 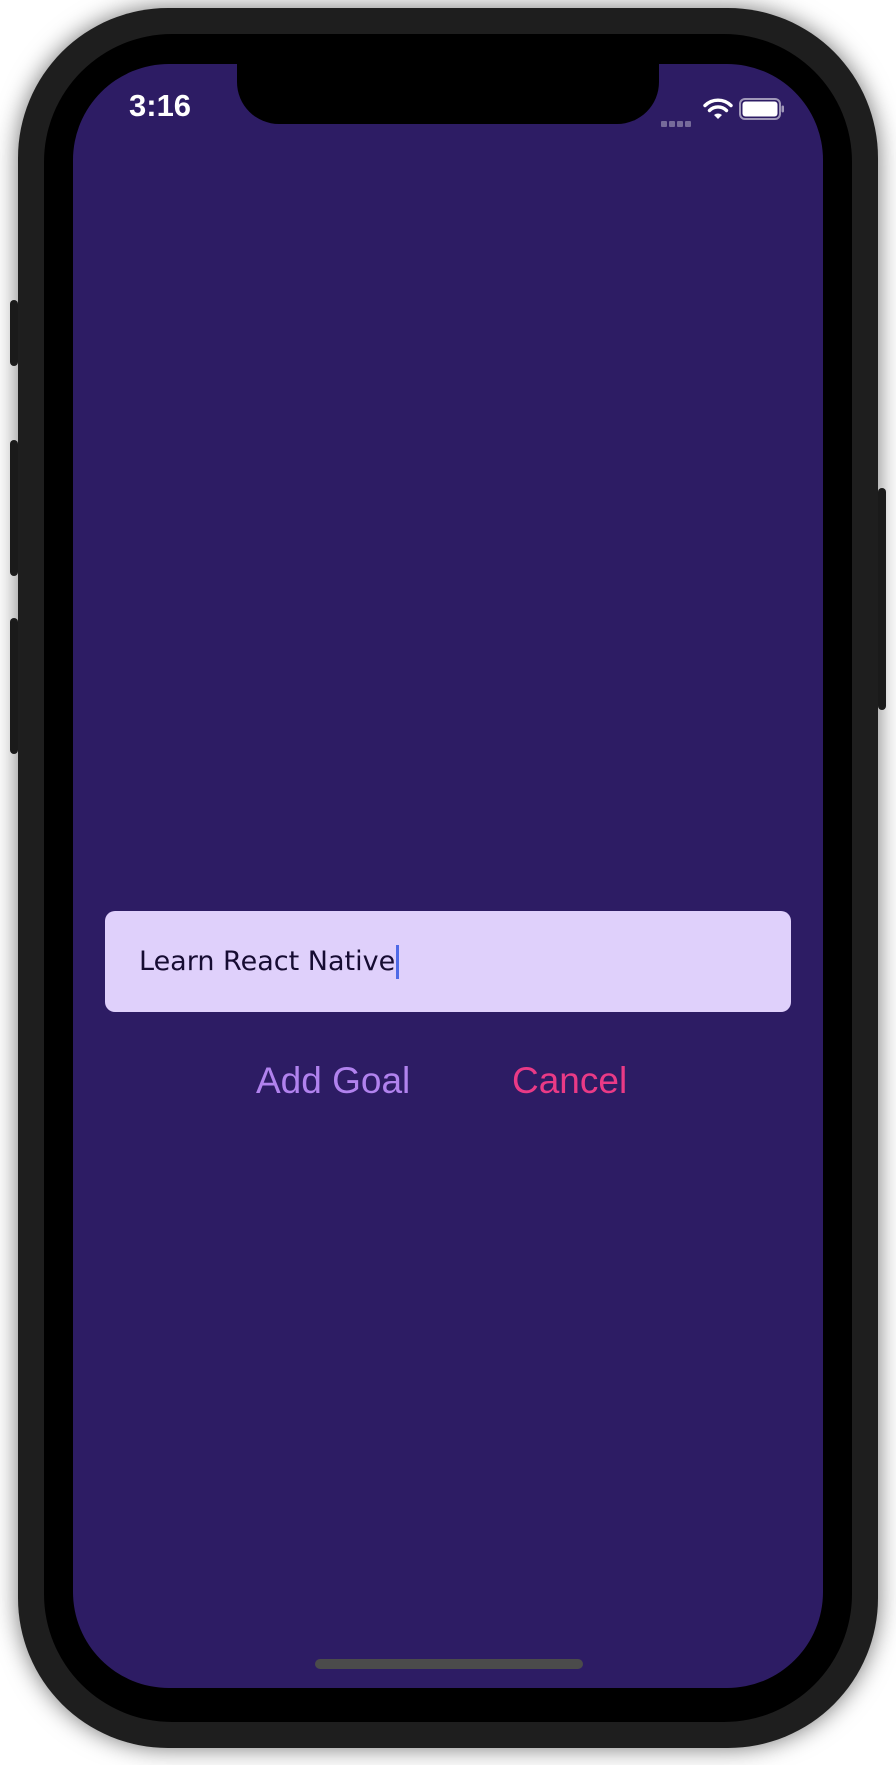 What do you see at coordinates (569, 1081) in the screenshot?
I see `cancel-button: Cancel` at bounding box center [569, 1081].